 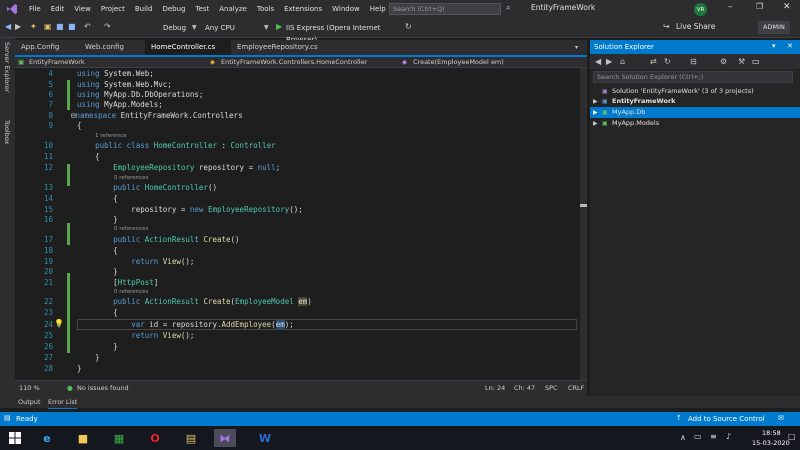 I want to click on code-line: public ActionResult Create(), so click(x=176, y=239).